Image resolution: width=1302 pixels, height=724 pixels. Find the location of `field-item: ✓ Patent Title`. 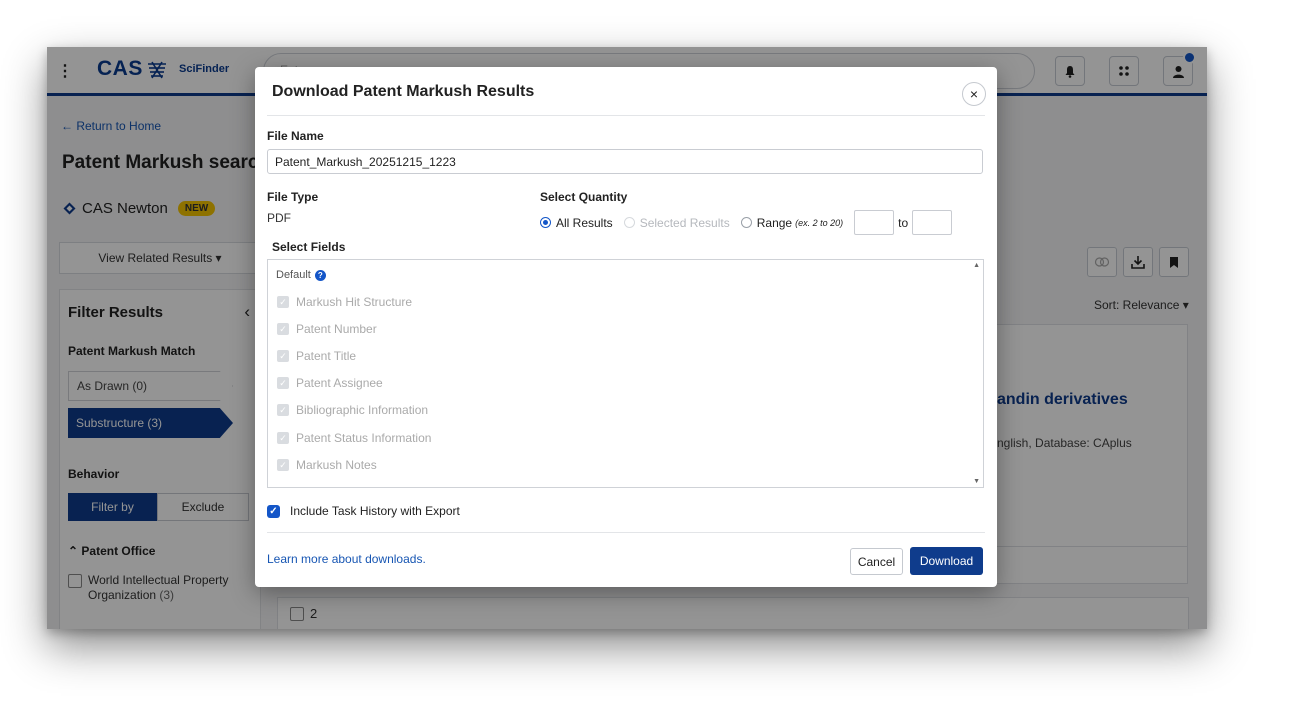

field-item: ✓ Patent Title is located at coordinates (316, 356).